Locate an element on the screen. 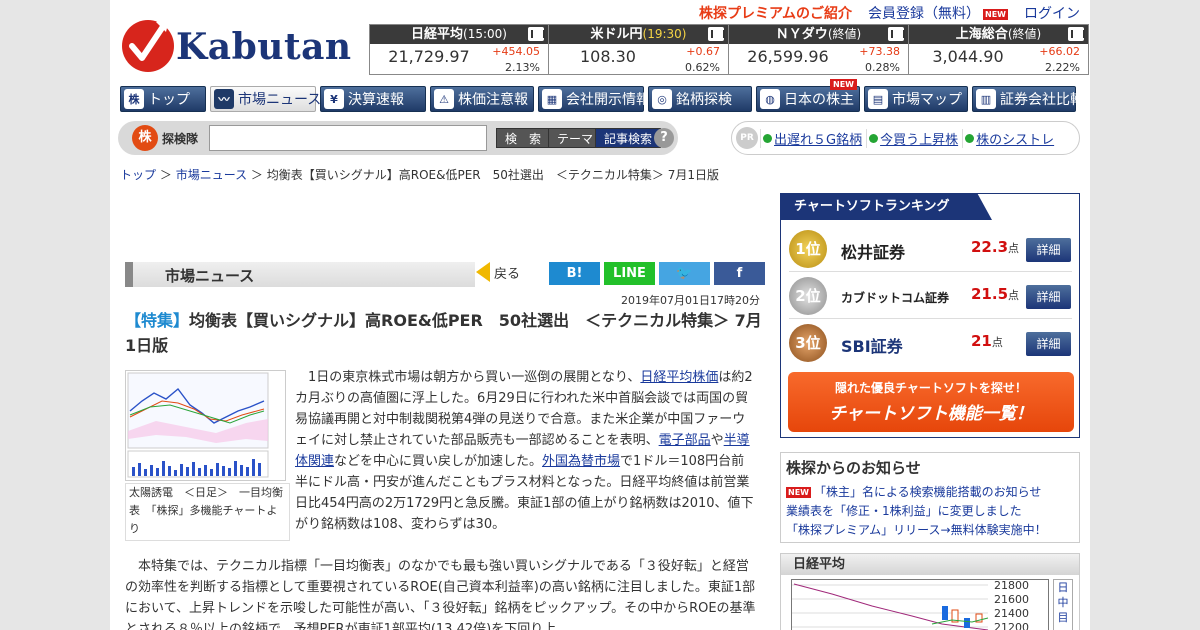 The width and height of the screenshot is (1200, 630). line-share-button: LINE is located at coordinates (629, 273).